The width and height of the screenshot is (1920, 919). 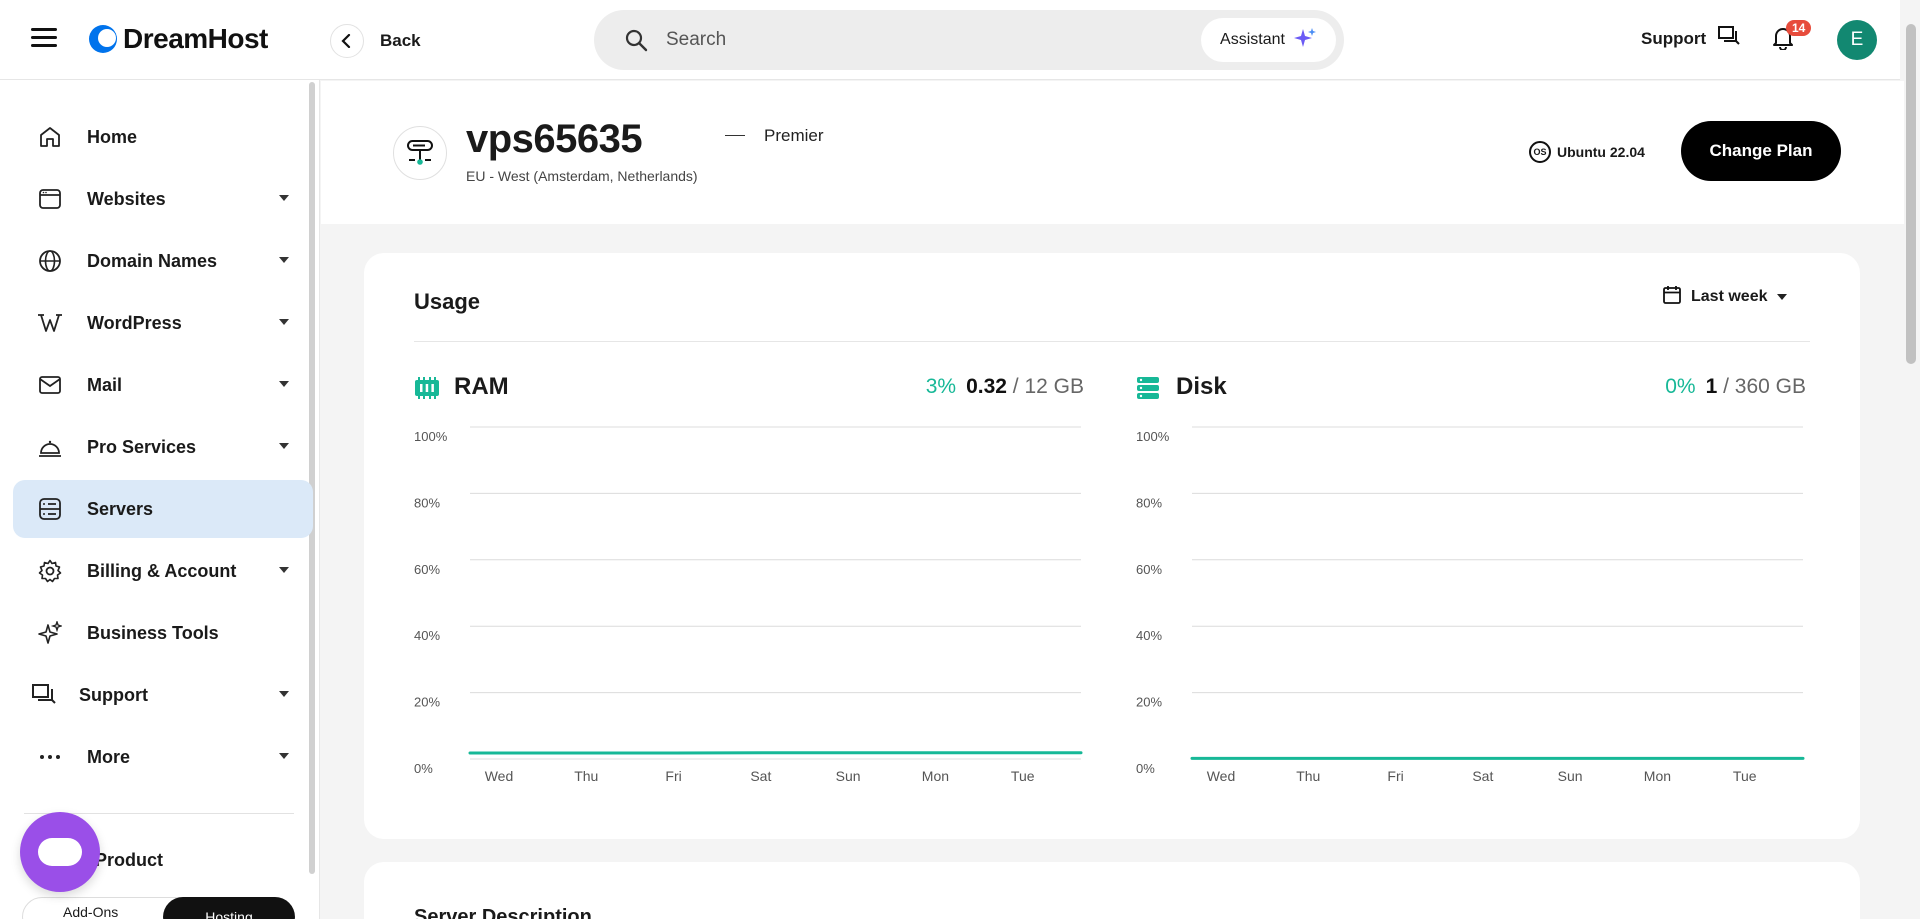 I want to click on server-name: vps65635, so click(x=554, y=139).